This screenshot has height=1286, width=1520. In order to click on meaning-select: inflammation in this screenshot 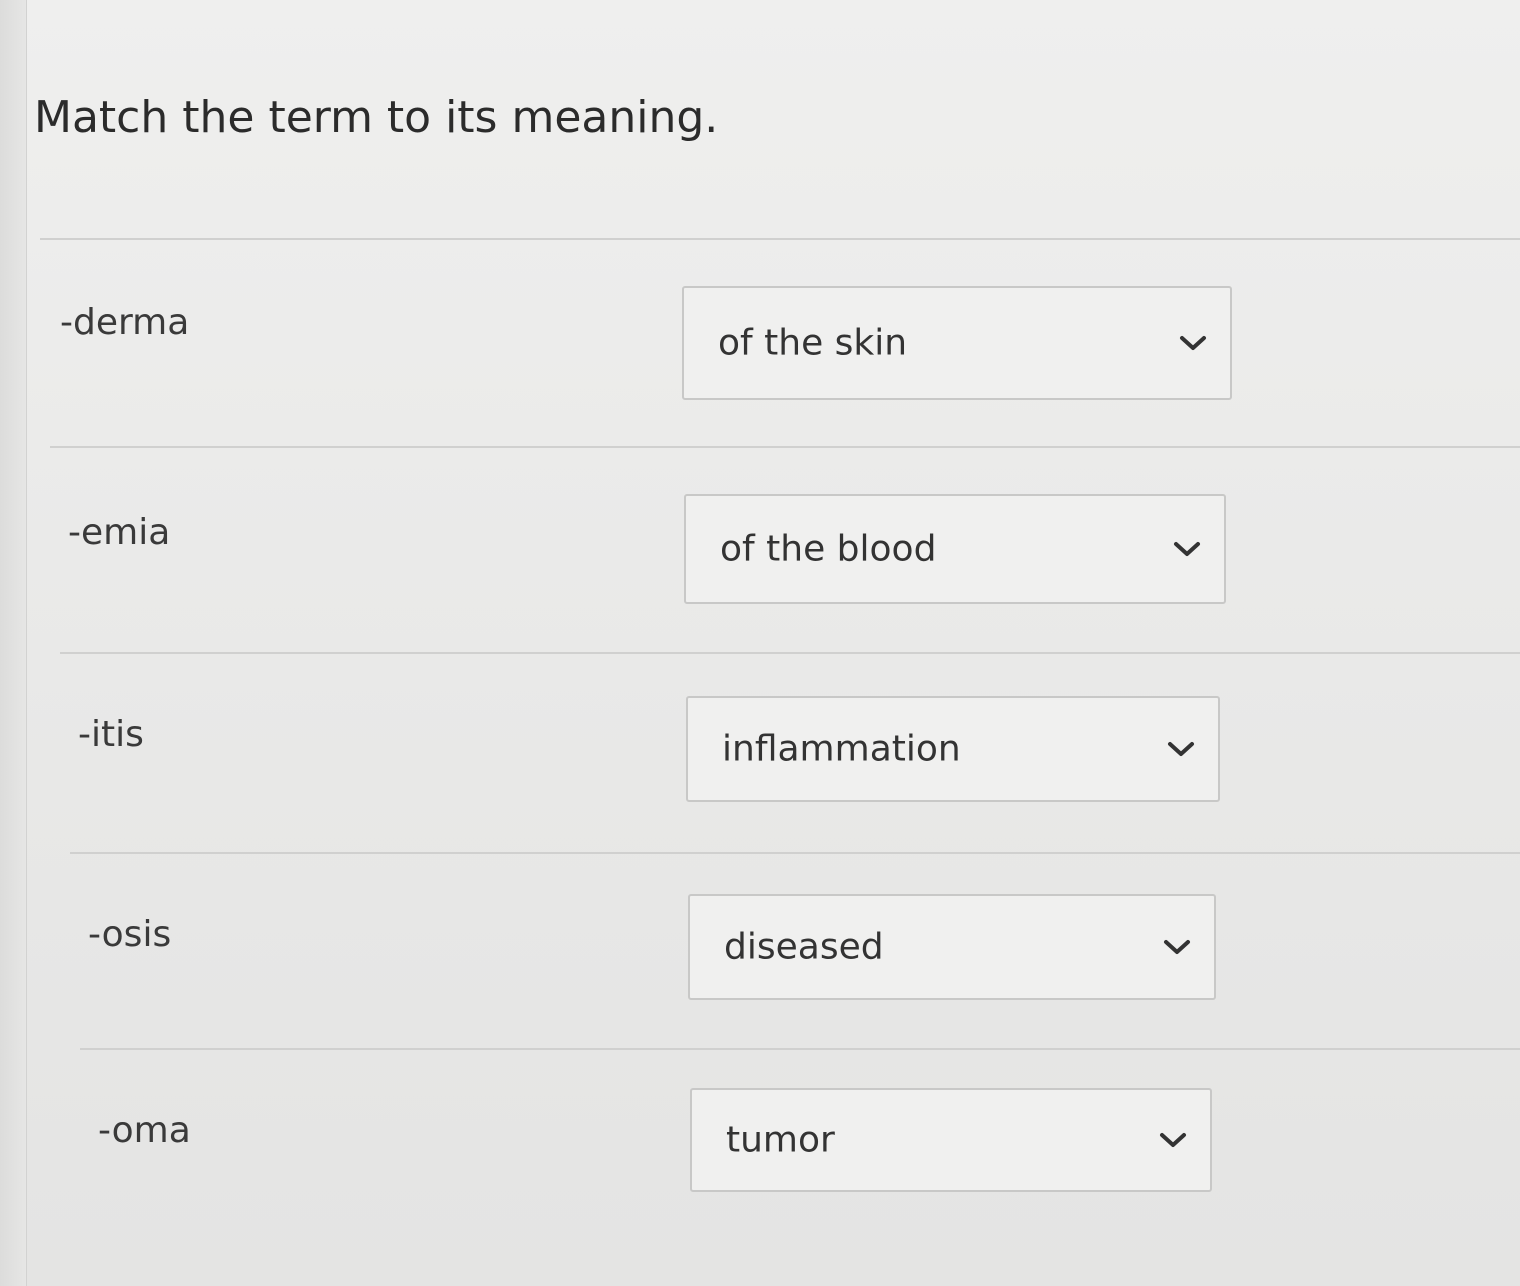, I will do `click(953, 749)`.